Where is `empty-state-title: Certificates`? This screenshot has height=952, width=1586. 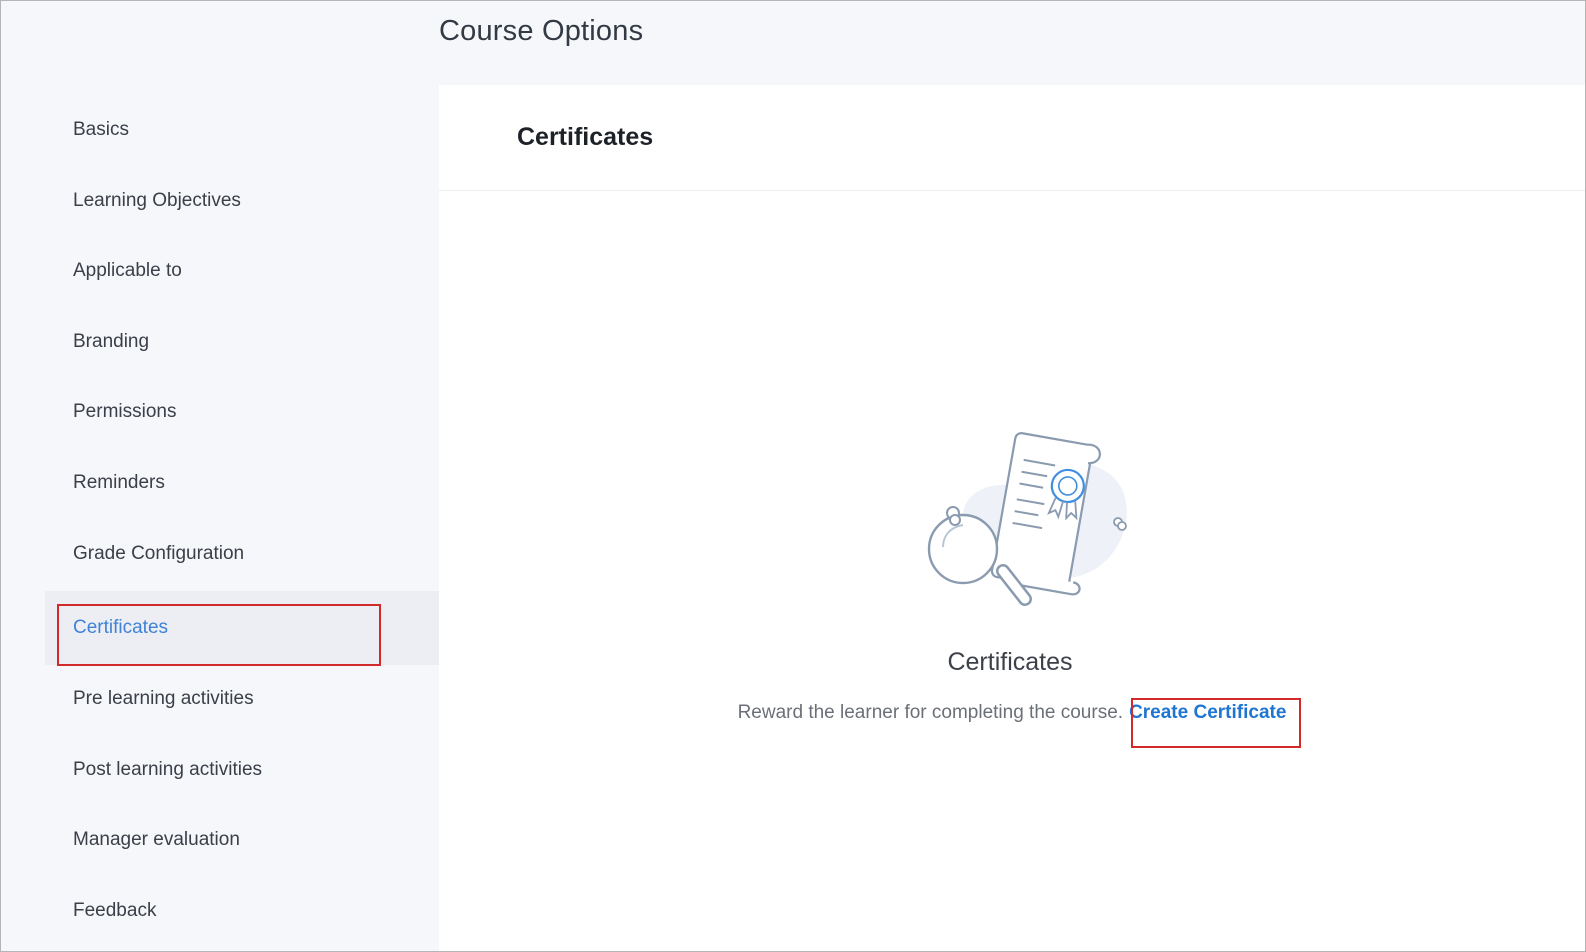
empty-state-title: Certificates is located at coordinates (1010, 662).